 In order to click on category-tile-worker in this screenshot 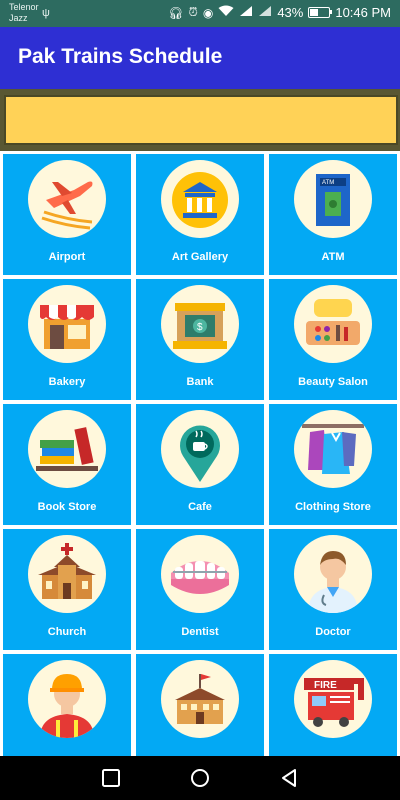, I will do `click(67, 705)`.